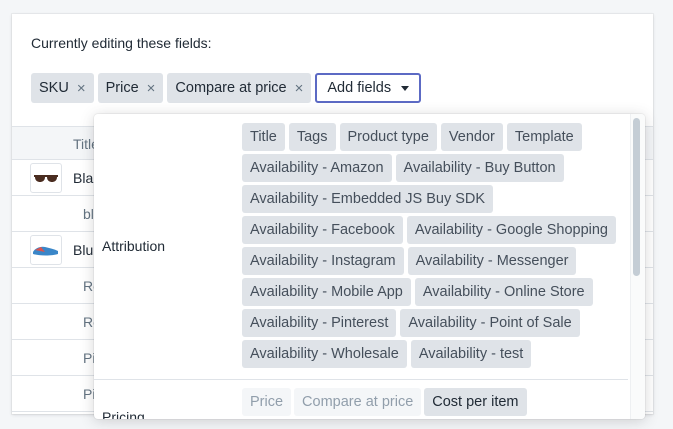 The width and height of the screenshot is (673, 429). Describe the element at coordinates (88, 214) in the screenshot. I see `variant-title: bl` at that location.